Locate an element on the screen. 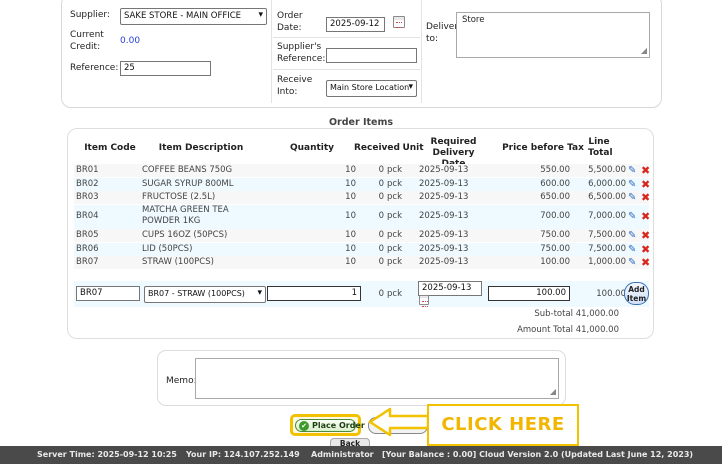 Image resolution: width=722 pixels, height=464 pixels. price-input: 100.00 is located at coordinates (529, 293).